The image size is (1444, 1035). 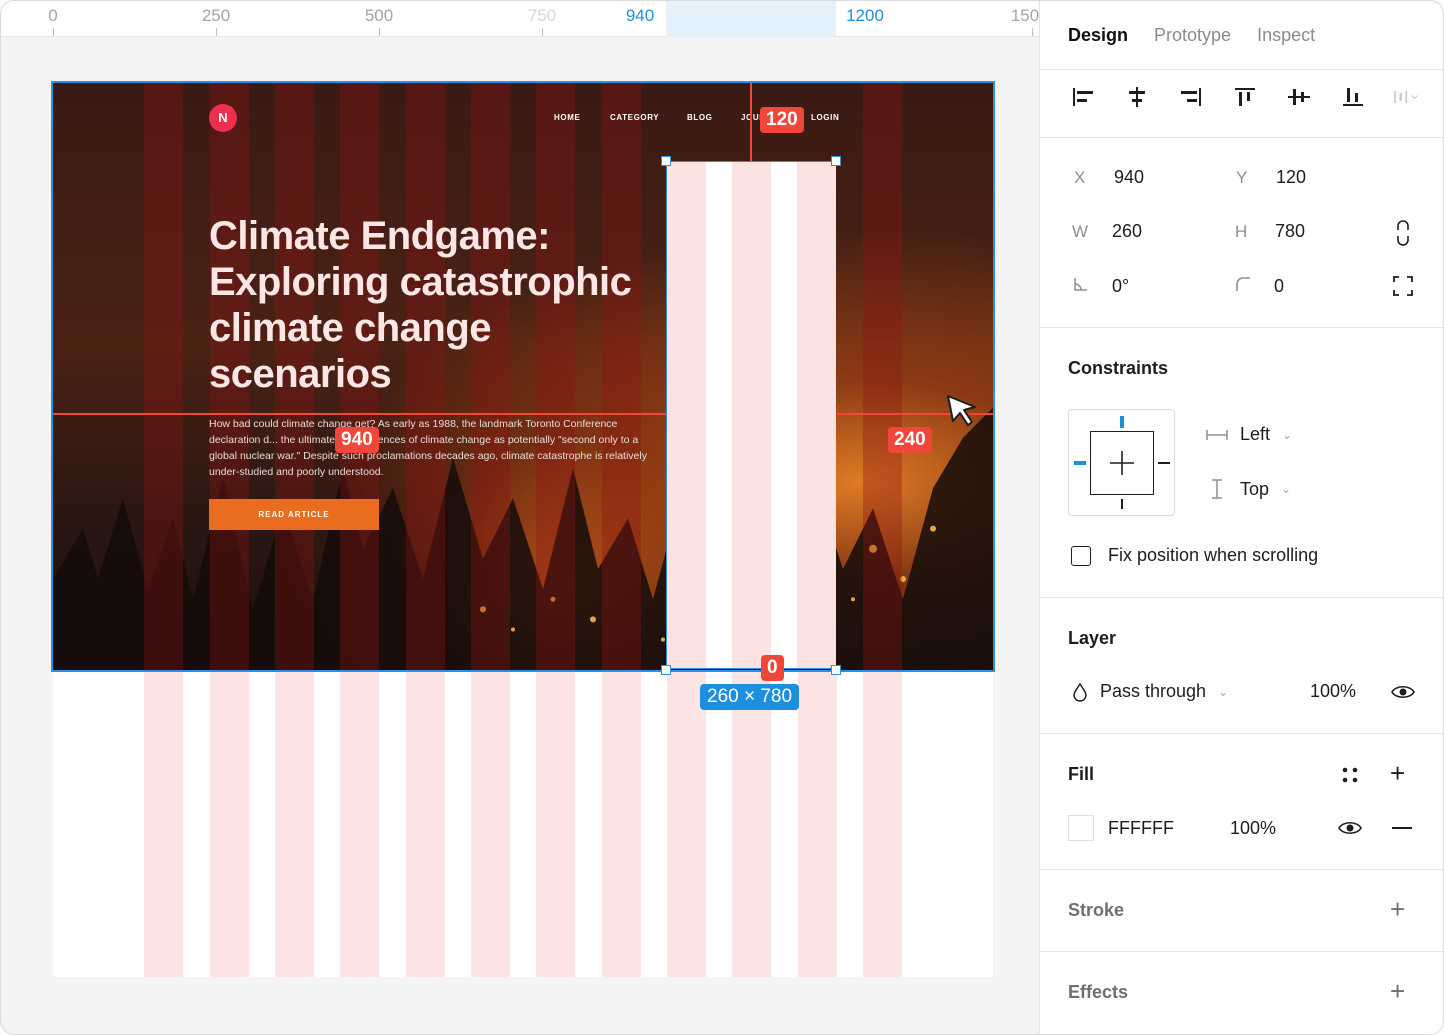 I want to click on read-article-button: READ ARTICLE, so click(x=294, y=514).